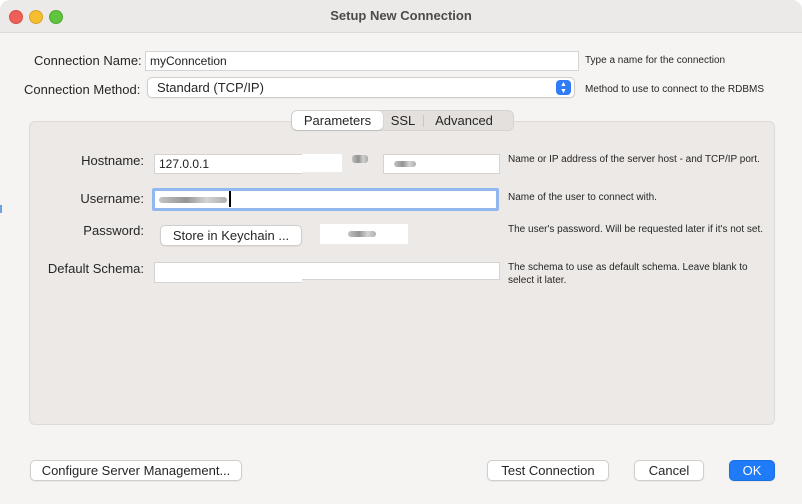 The image size is (802, 504). I want to click on connection-name-input: myConncetion, so click(362, 61).